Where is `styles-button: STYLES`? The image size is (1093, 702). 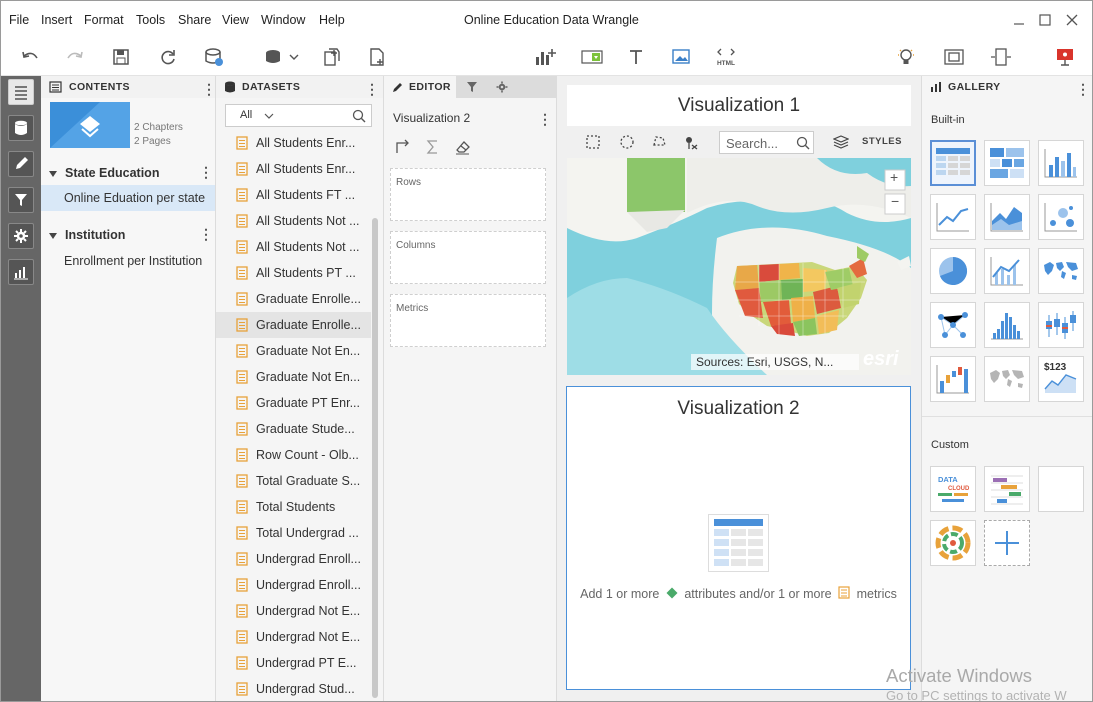
styles-button: STYLES is located at coordinates (882, 141).